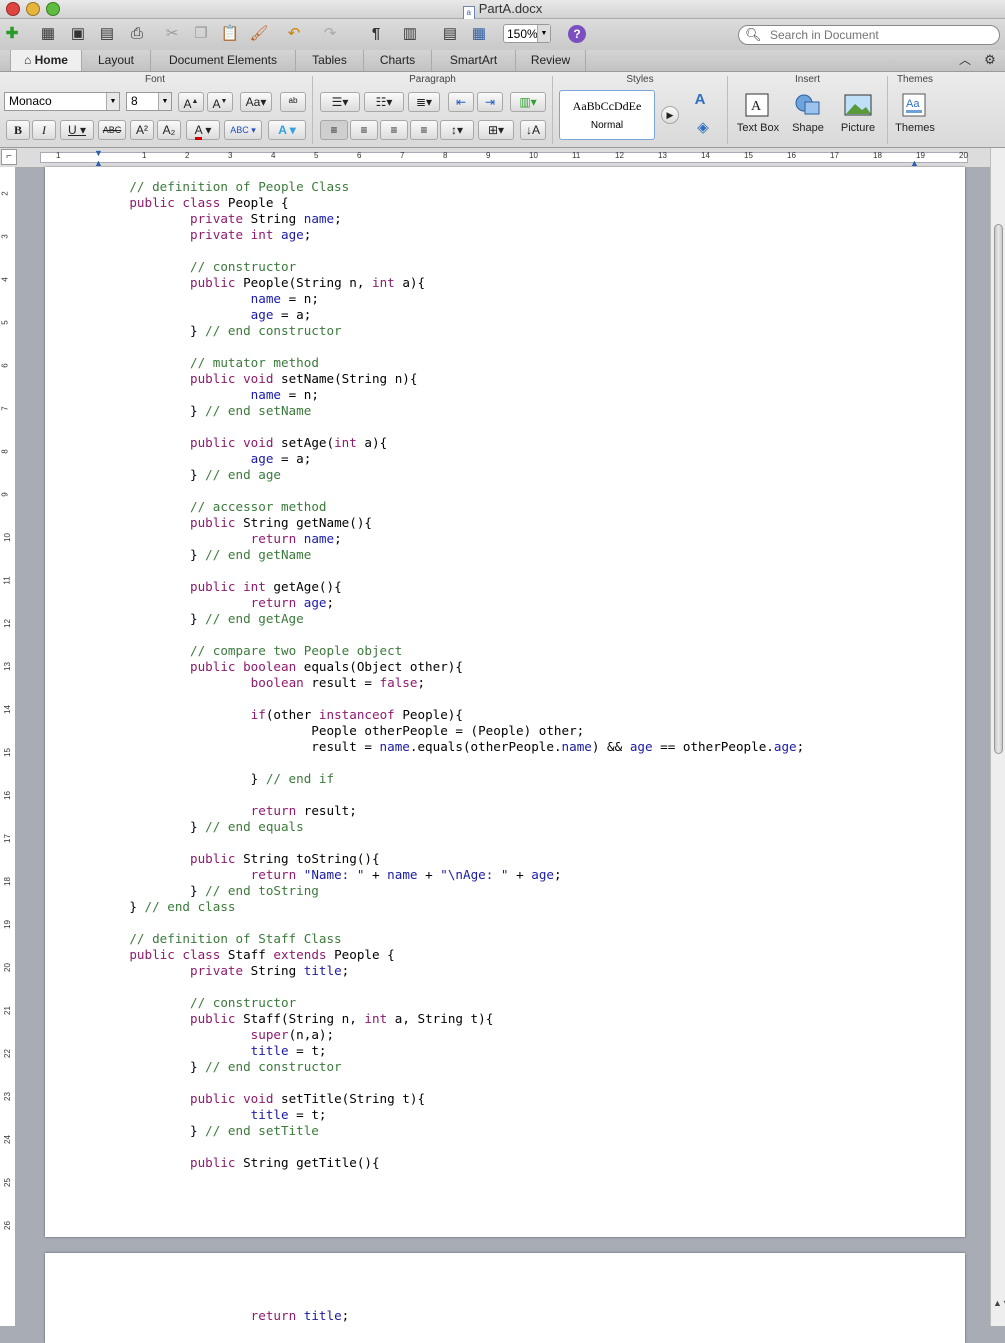  What do you see at coordinates (461, 102) in the screenshot?
I see `decrease-indent-button: ⇤` at bounding box center [461, 102].